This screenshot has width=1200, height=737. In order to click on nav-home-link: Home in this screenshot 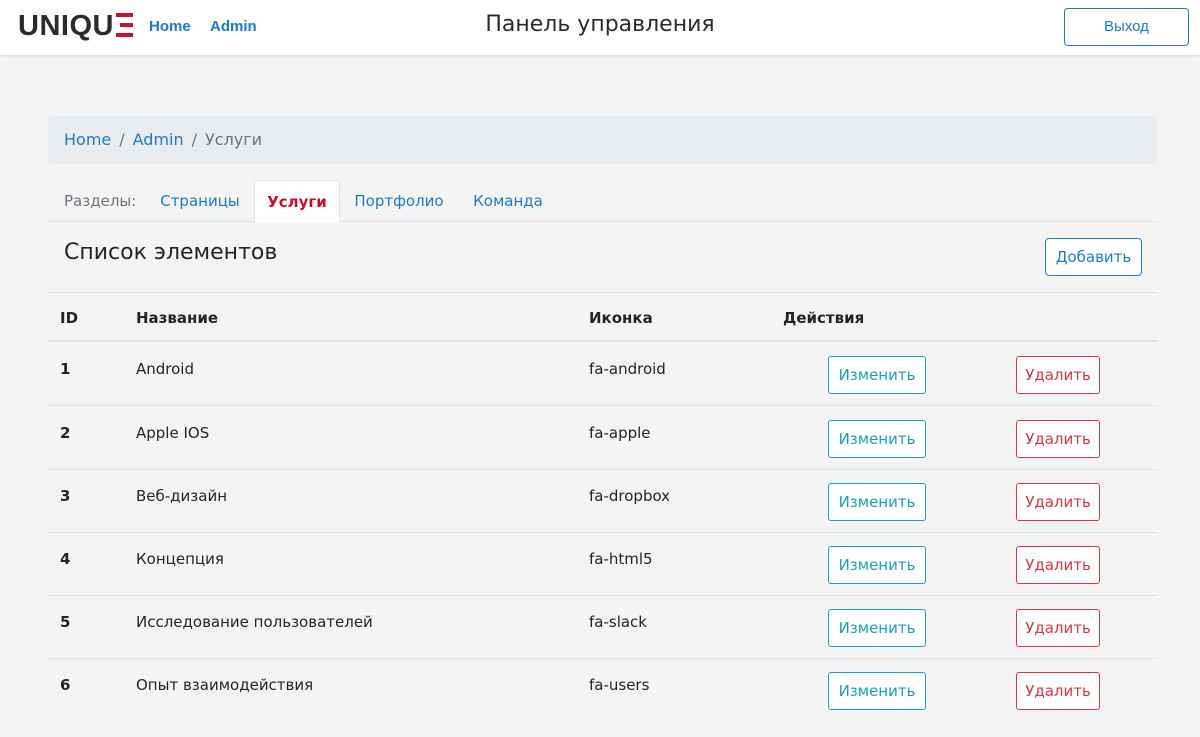, I will do `click(170, 26)`.